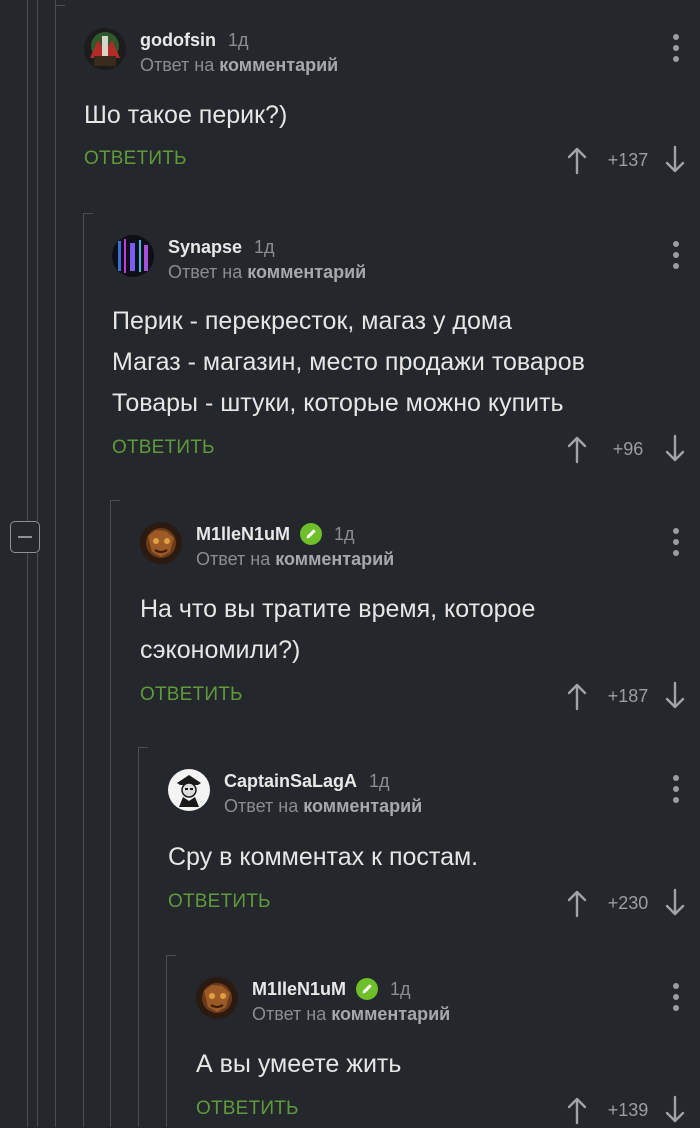 This screenshot has height=1128, width=700. I want to click on author-name: CaptainSaLagA, so click(290, 781).